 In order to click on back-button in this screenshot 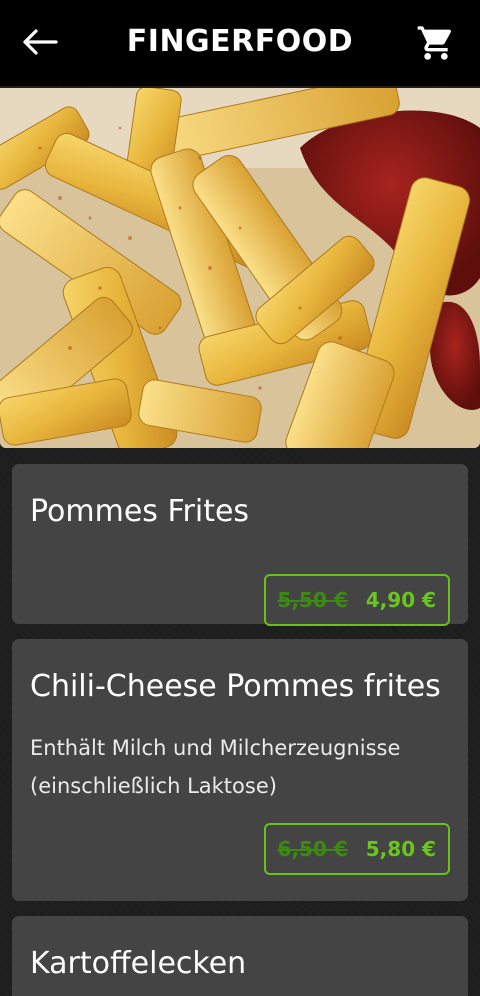, I will do `click(40, 42)`.